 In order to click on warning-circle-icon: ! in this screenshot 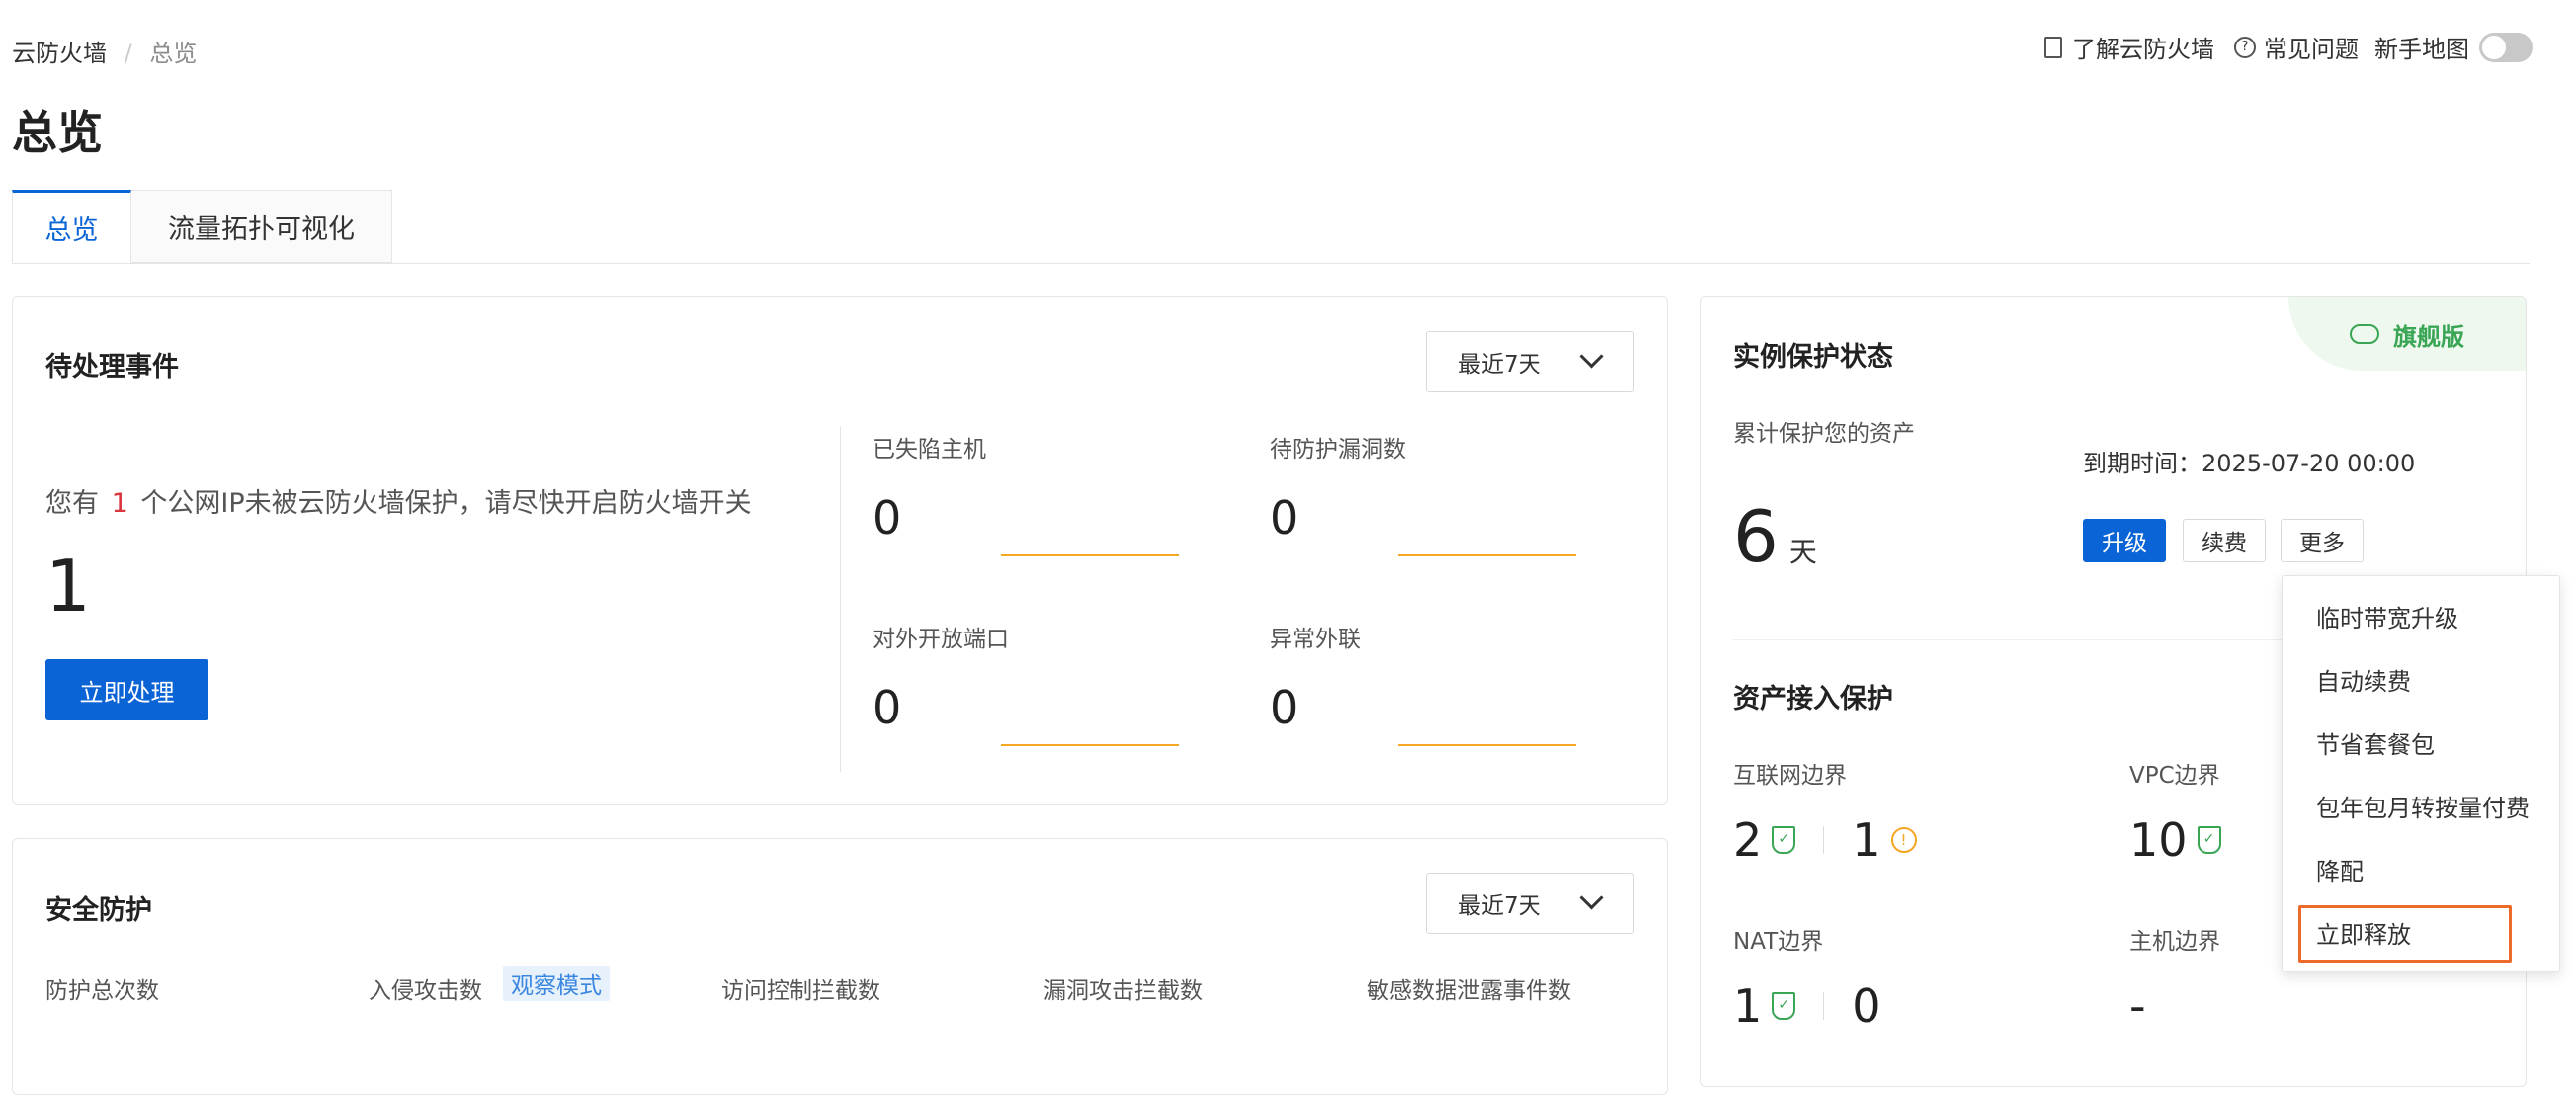, I will do `click(1903, 840)`.